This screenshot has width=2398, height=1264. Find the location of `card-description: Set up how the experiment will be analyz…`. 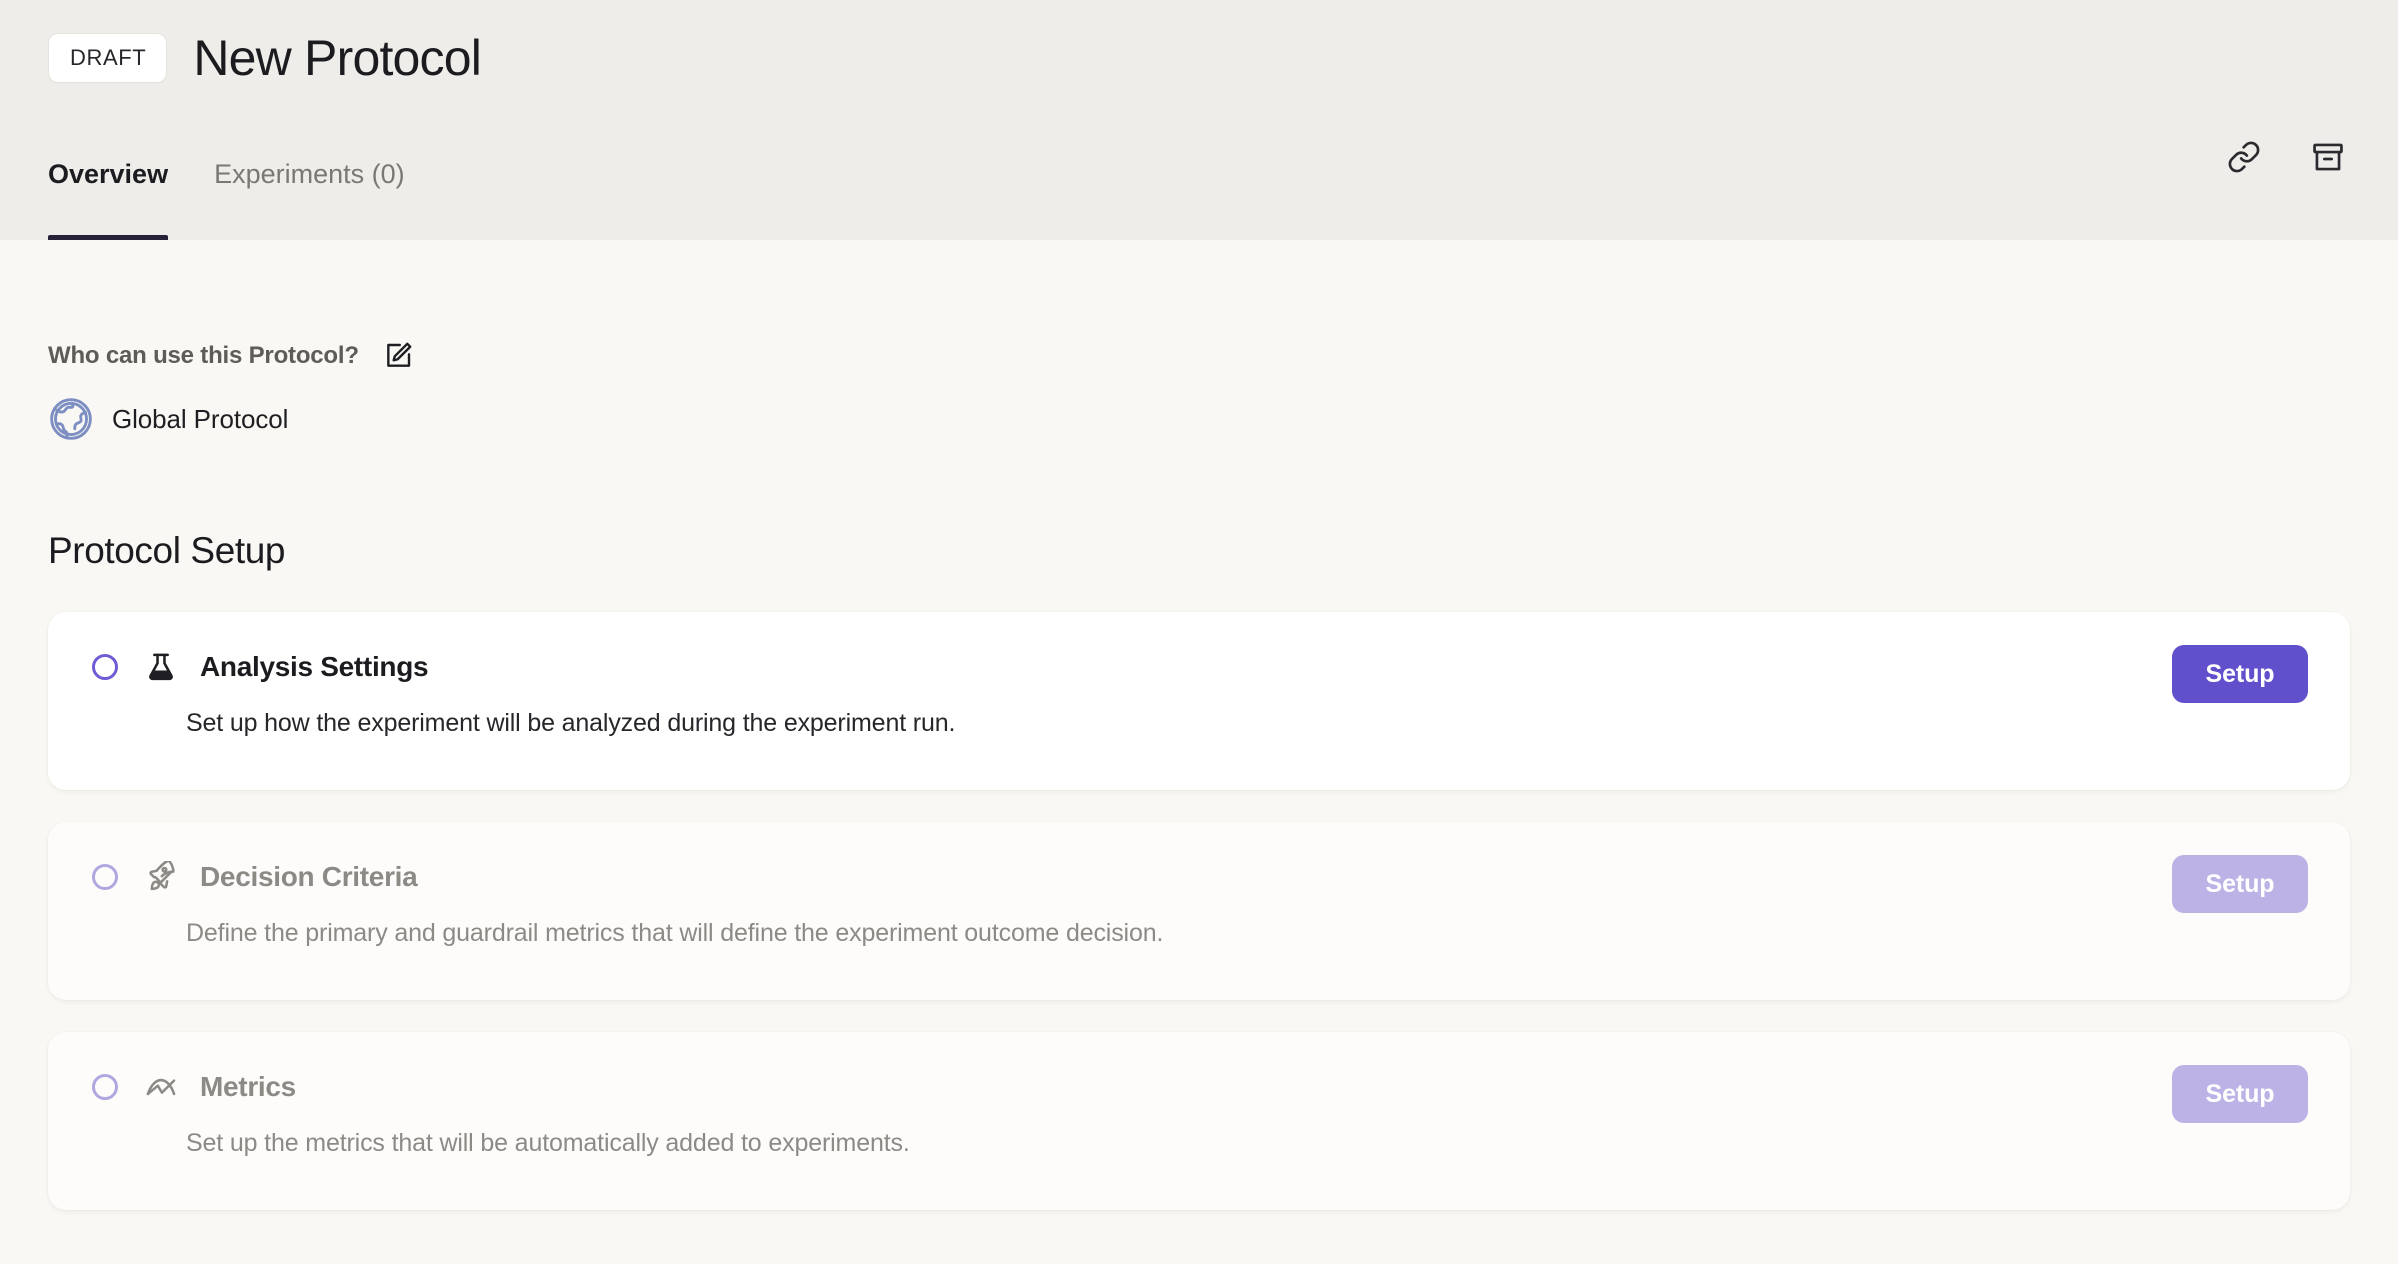

card-description: Set up how the experiment will be analyz… is located at coordinates (571, 723).